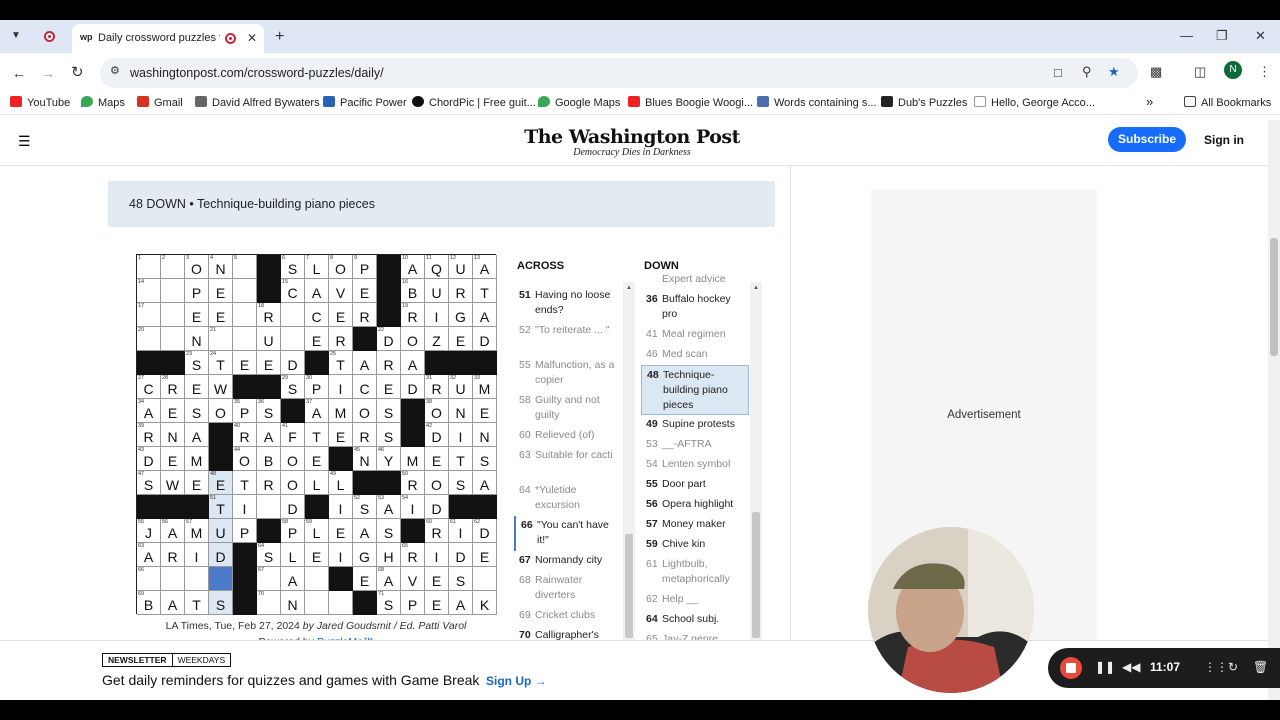 The width and height of the screenshot is (1280, 720). What do you see at coordinates (756, 288) in the screenshot?
I see `scroll-up-icon: ▲` at bounding box center [756, 288].